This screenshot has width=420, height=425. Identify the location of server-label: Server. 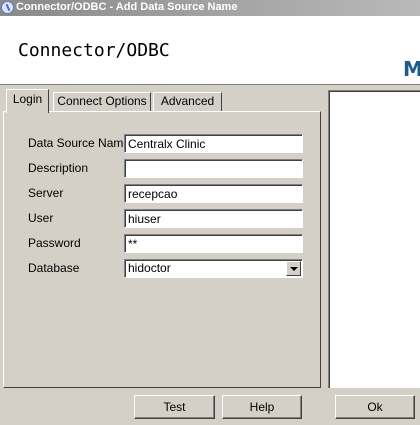
(46, 193).